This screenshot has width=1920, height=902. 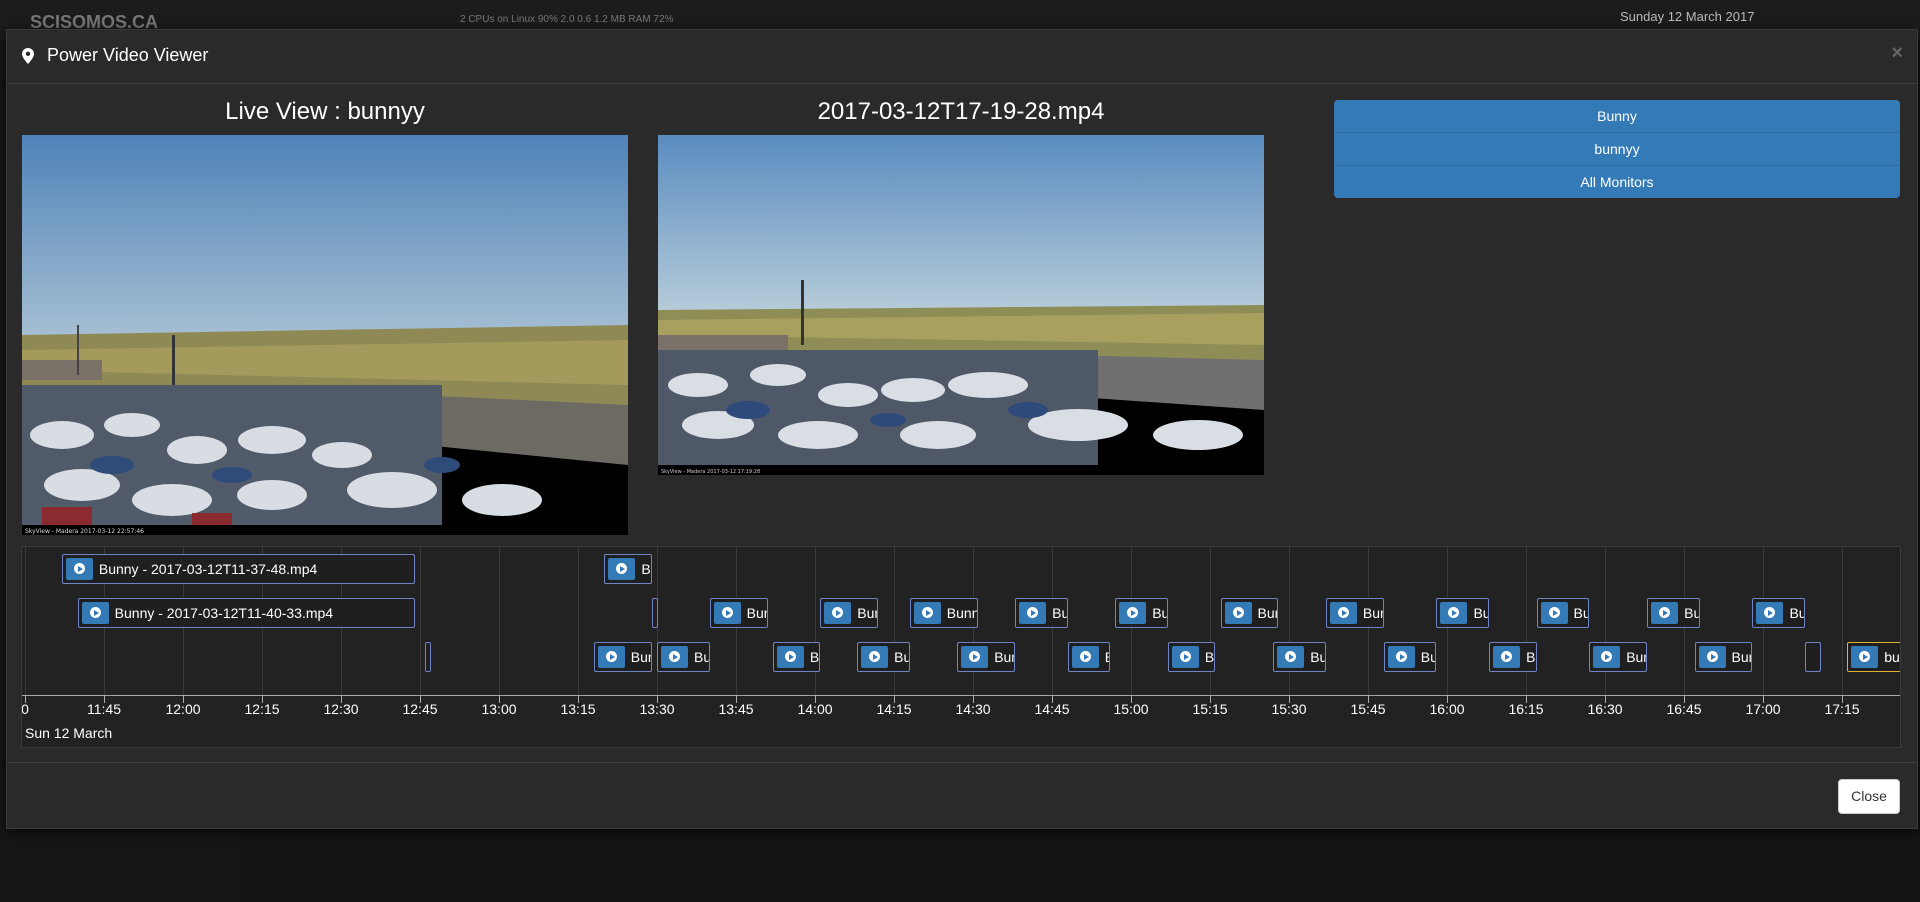 I want to click on timeline-tick-label: 0, so click(x=25, y=709).